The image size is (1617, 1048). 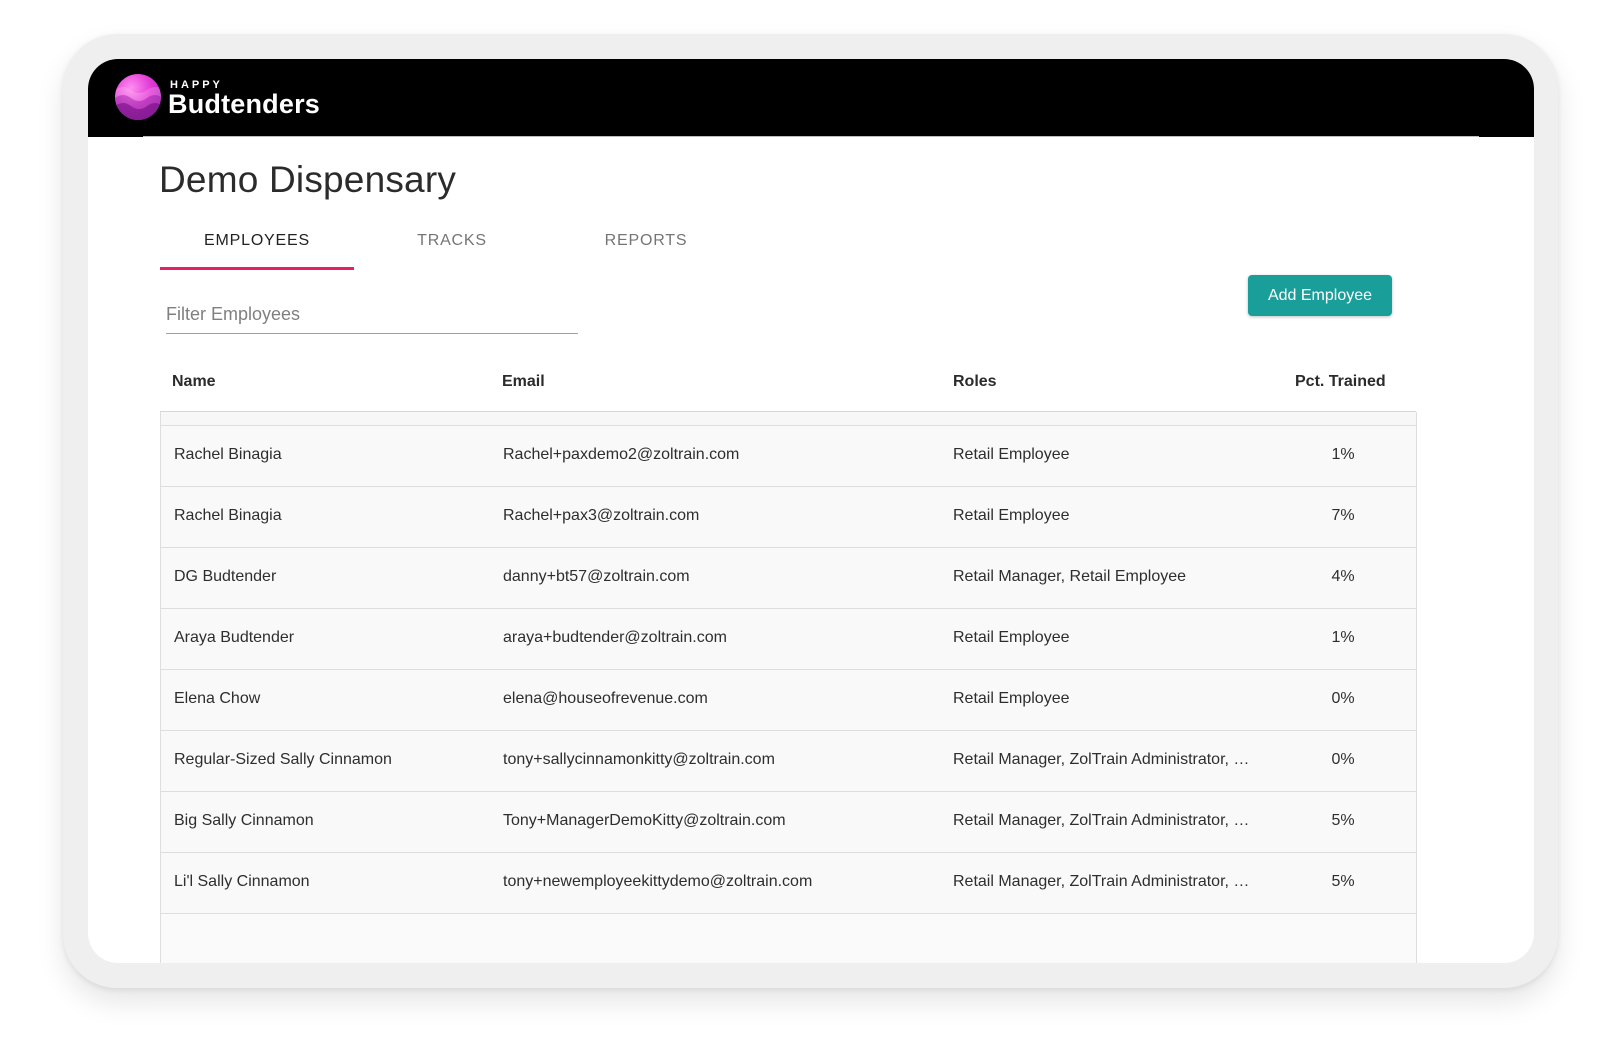 What do you see at coordinates (788, 383) in the screenshot?
I see `table-header: Name Email Roles Pct. Trained` at bounding box center [788, 383].